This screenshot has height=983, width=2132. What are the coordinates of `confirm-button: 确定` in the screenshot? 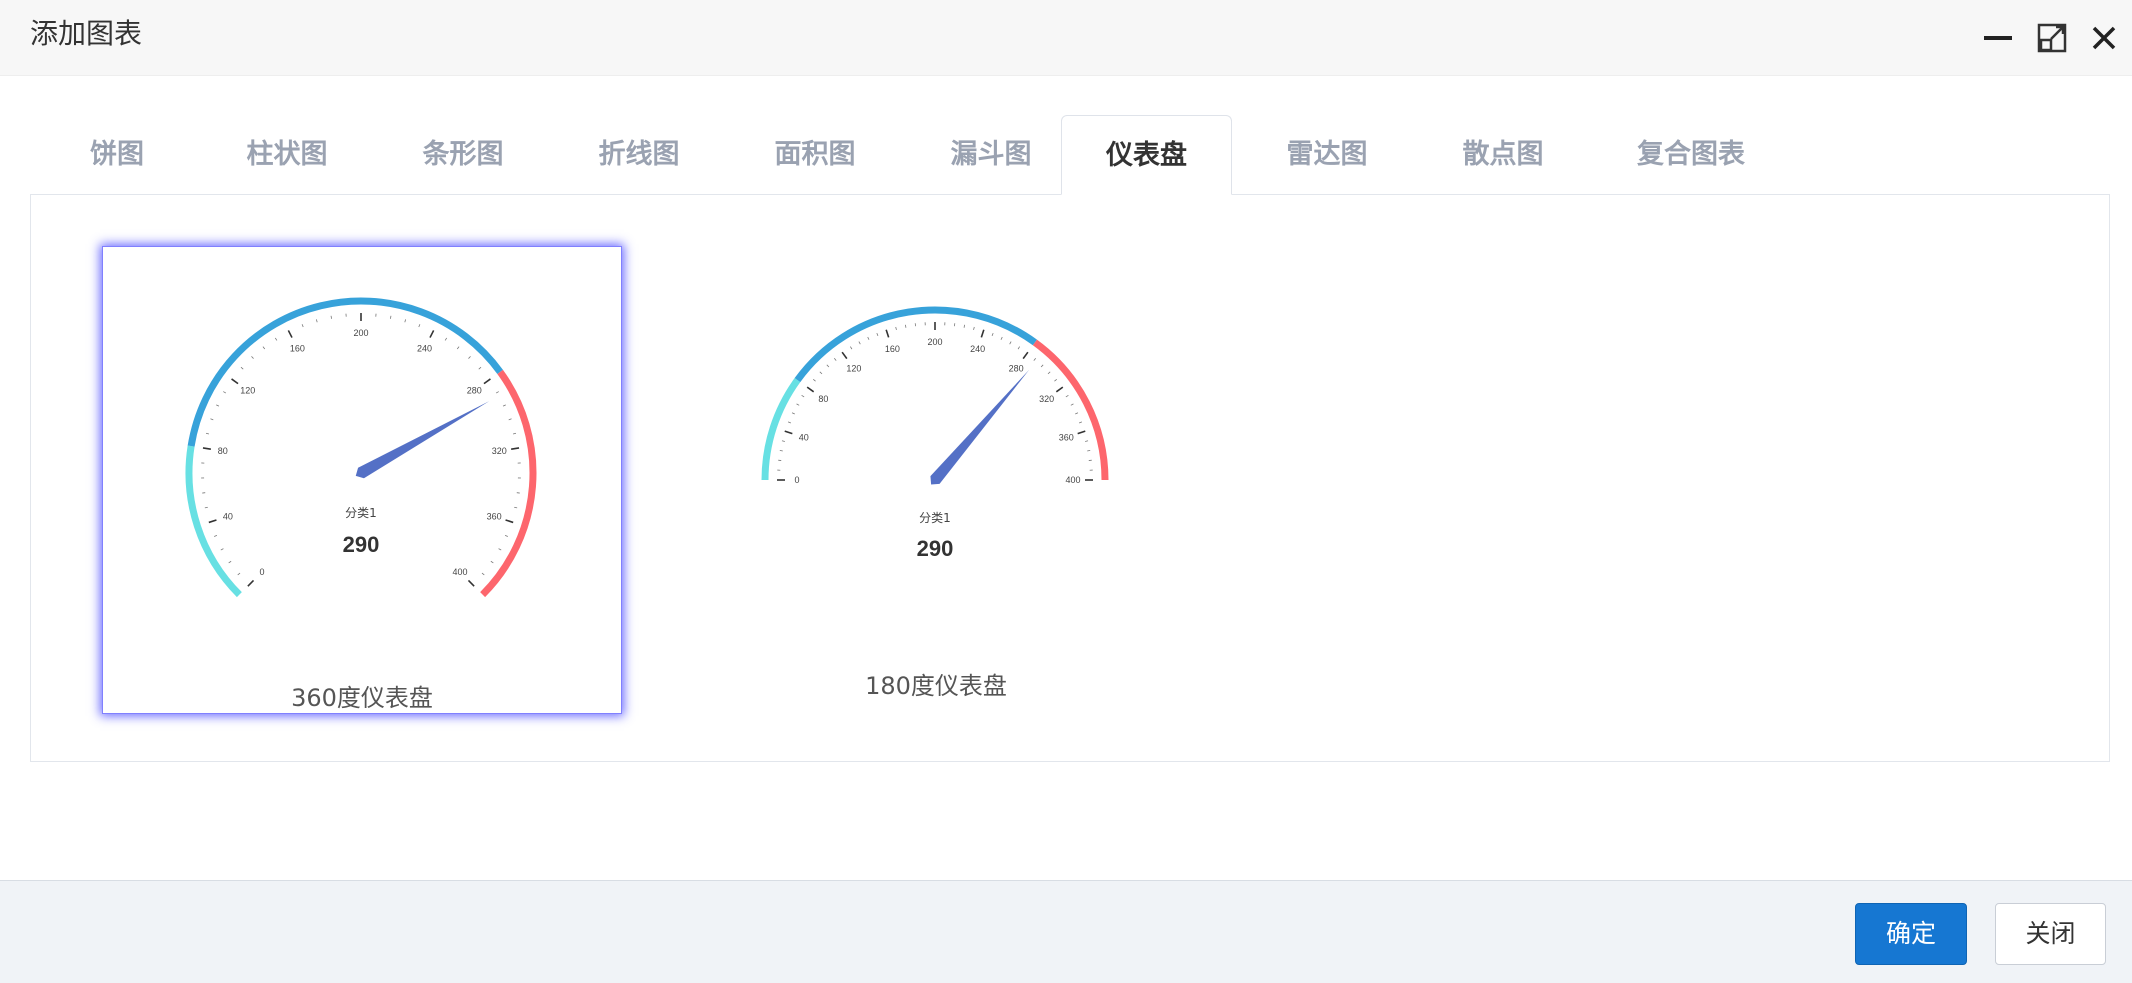 It's located at (1911, 934).